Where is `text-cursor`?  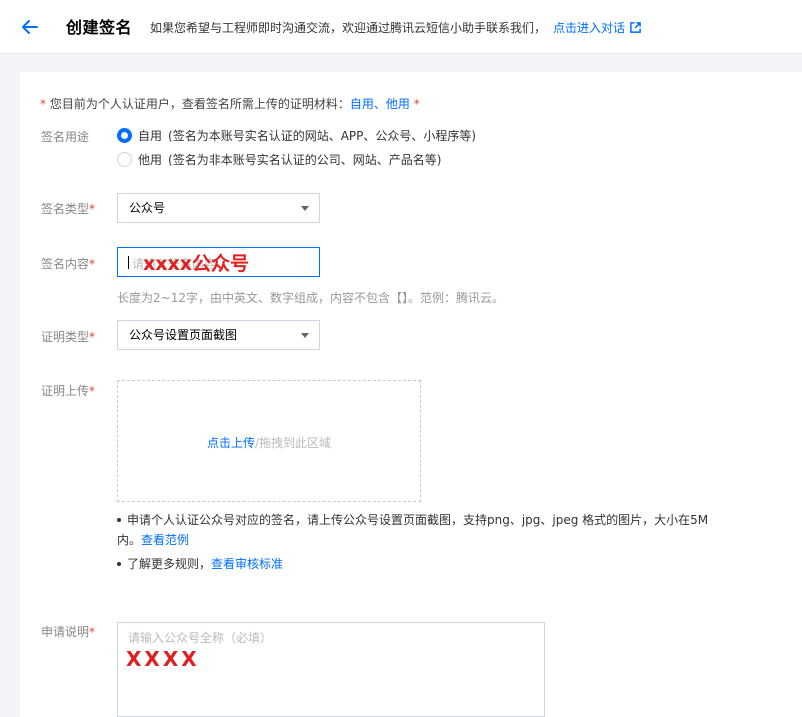
text-cursor is located at coordinates (128, 262).